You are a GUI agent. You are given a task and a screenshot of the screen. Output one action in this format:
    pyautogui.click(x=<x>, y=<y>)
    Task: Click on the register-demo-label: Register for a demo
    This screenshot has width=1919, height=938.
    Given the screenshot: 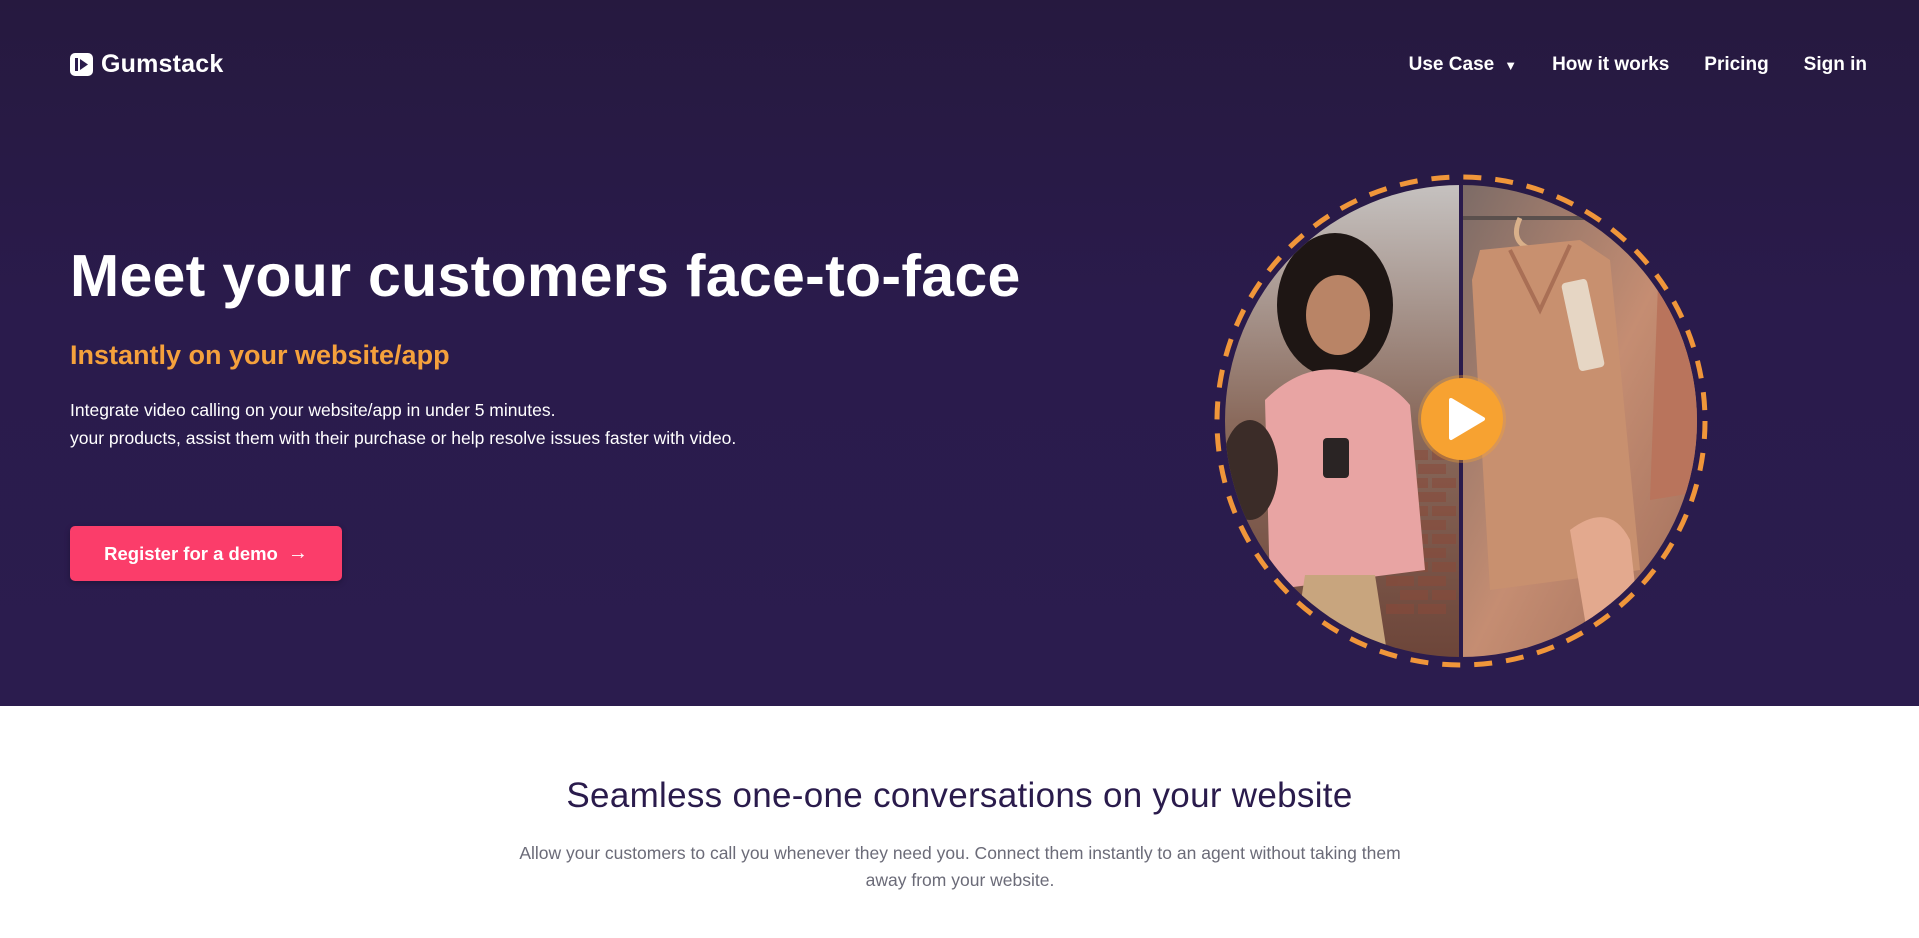 What is the action you would take?
    pyautogui.click(x=191, y=553)
    